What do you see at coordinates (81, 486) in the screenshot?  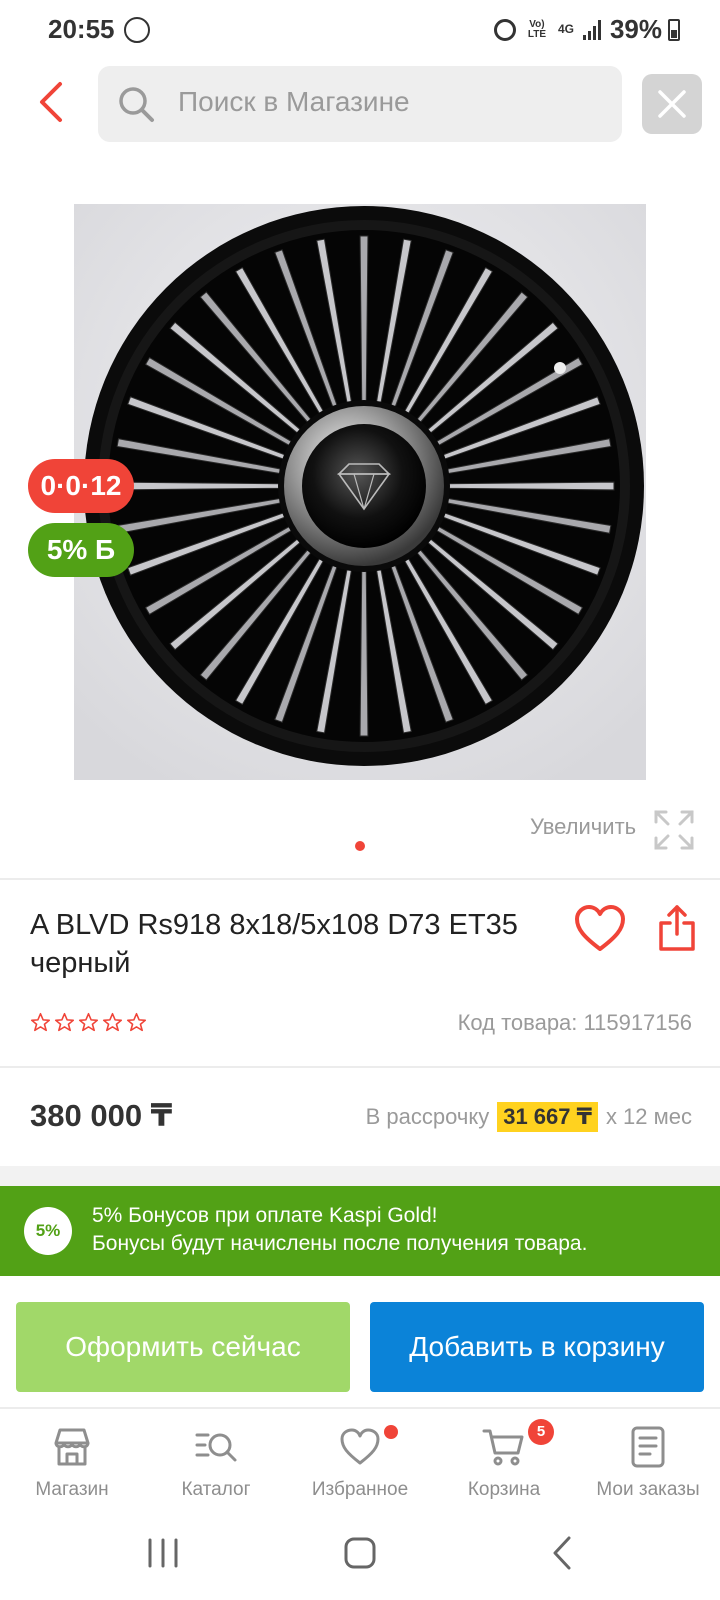 I see `installment-badge: 0·0·12` at bounding box center [81, 486].